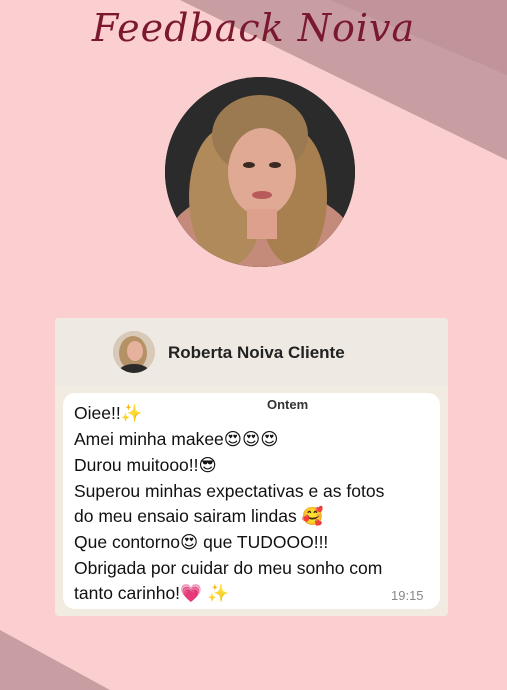 This screenshot has height=690, width=507. I want to click on message-line: do meu ensaio sairam lindas 🥰, so click(259, 517).